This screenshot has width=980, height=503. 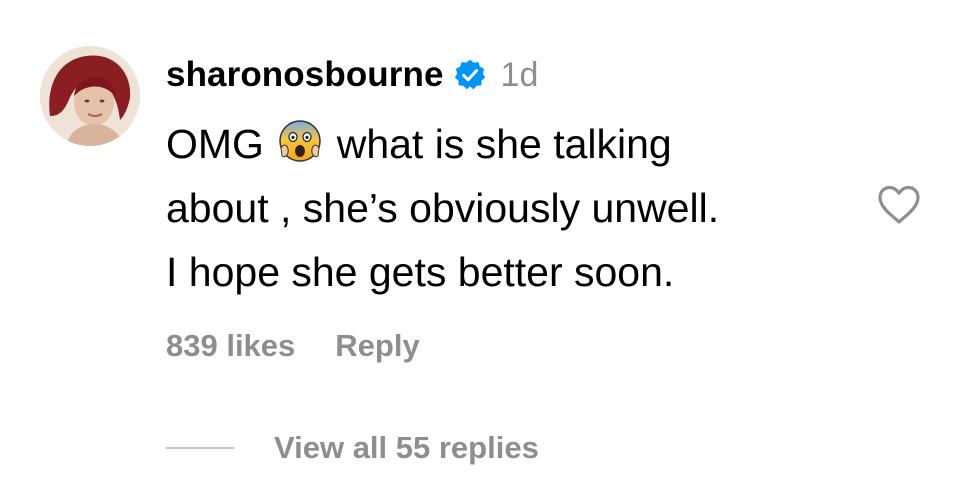 I want to click on timestamp: 1d, so click(x=520, y=75).